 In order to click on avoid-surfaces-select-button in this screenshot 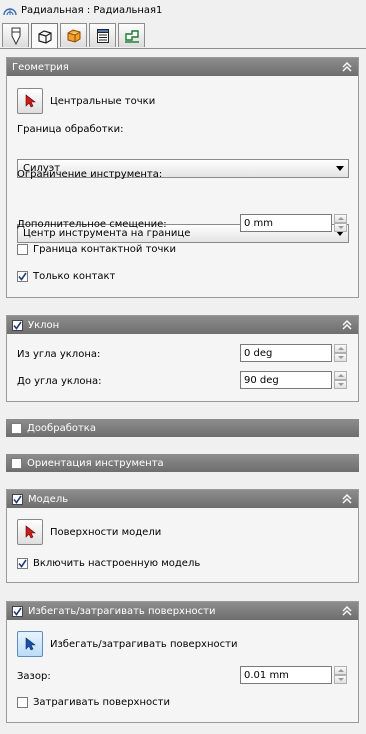, I will do `click(30, 644)`.